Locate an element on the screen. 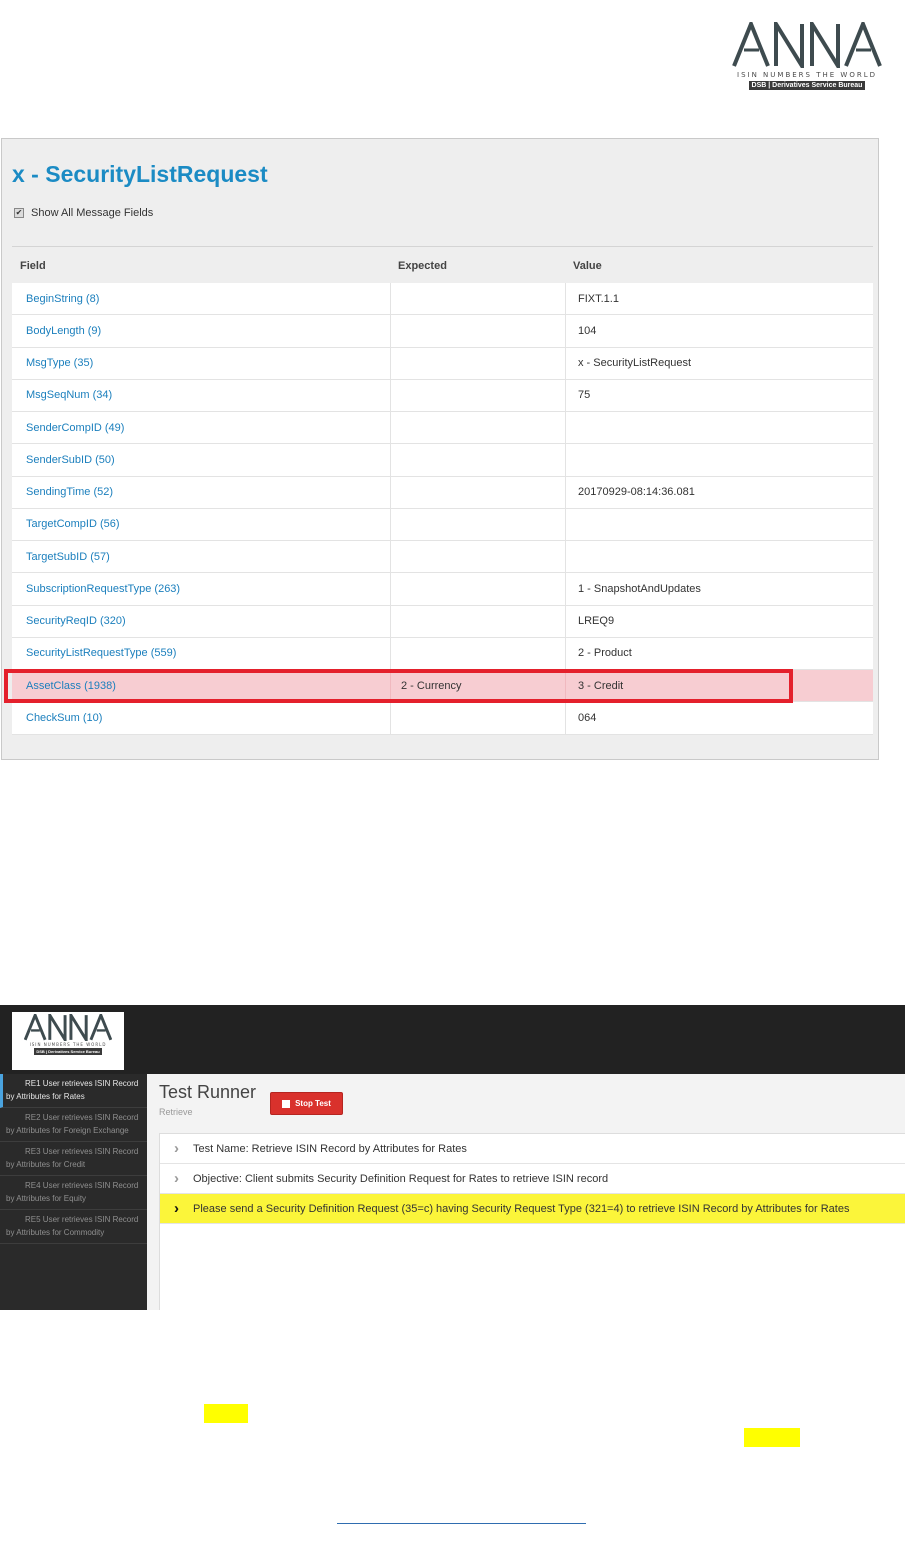  table-row: MsgSeqNum (34) 75 is located at coordinates (442, 395).